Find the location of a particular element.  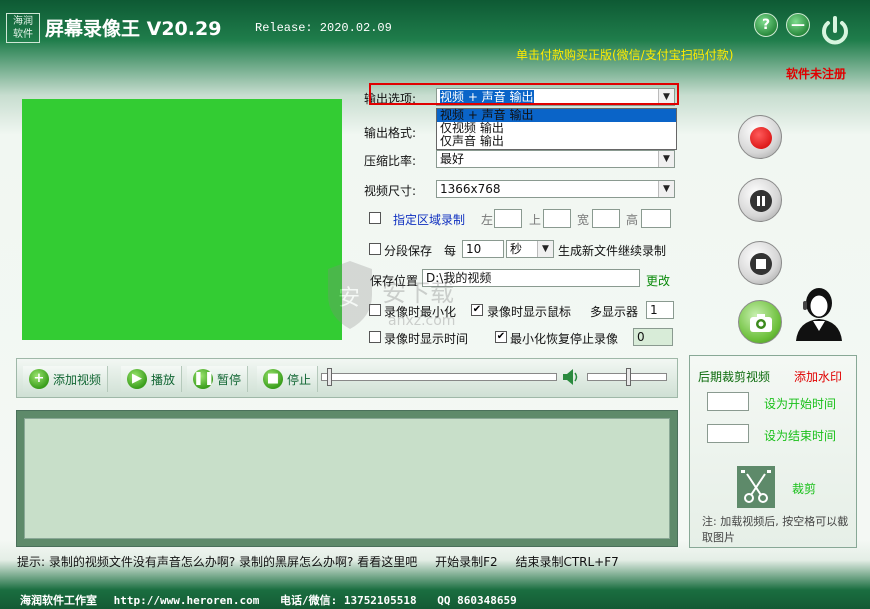

region-width-input is located at coordinates (606, 218).